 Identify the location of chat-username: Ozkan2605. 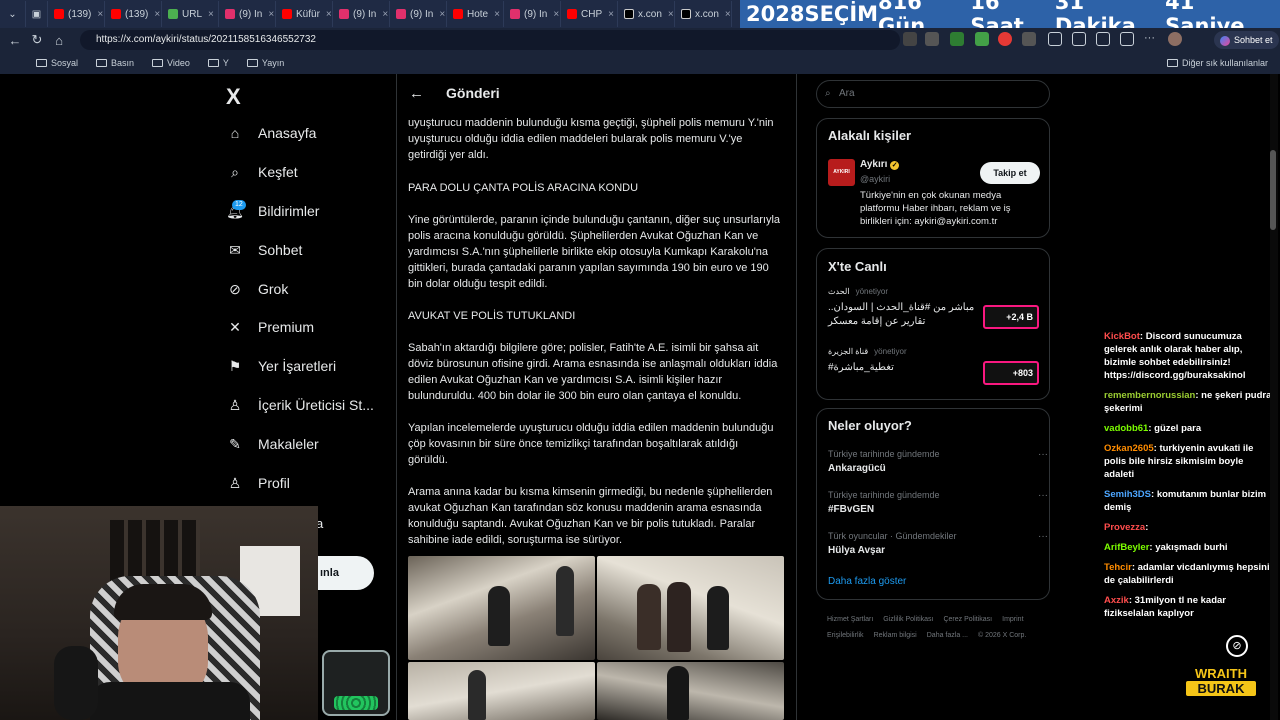
(1129, 448).